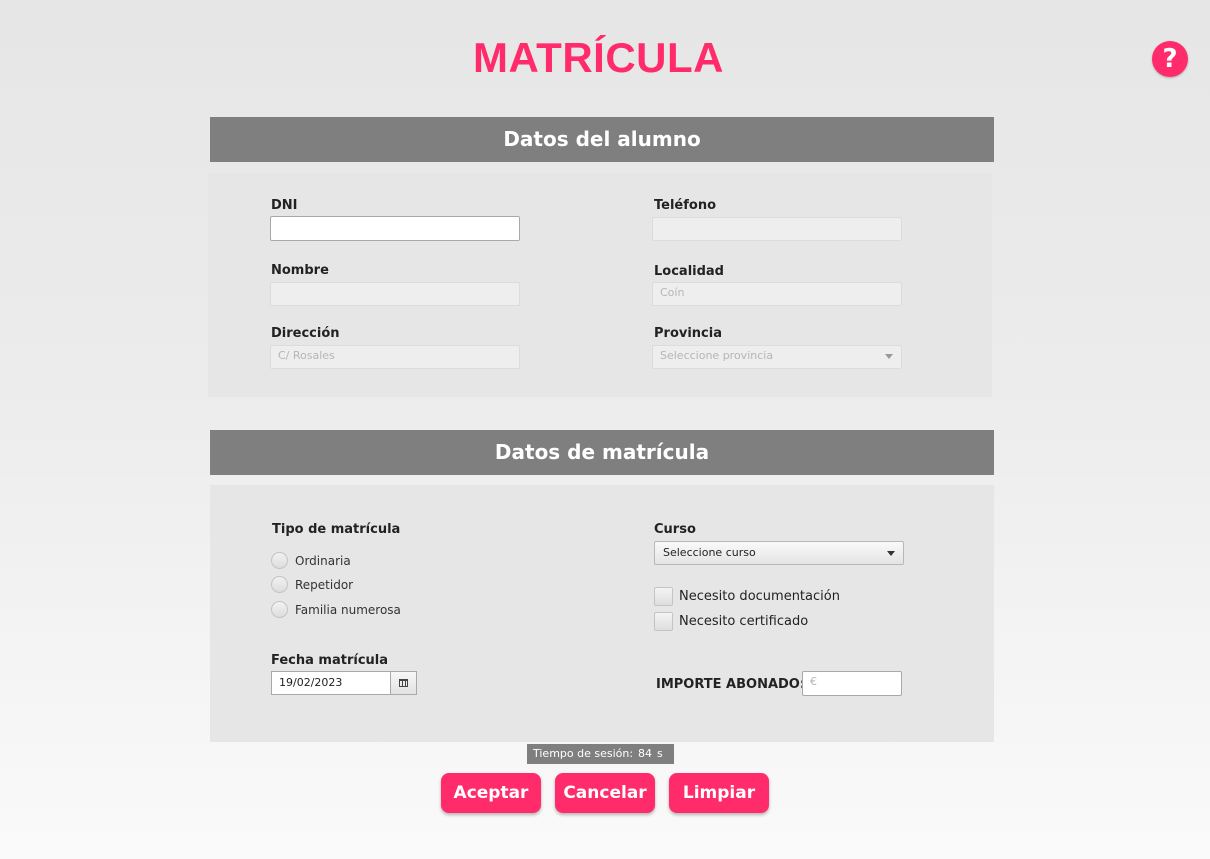 This screenshot has width=1210, height=859. I want to click on checkbox-certificado-label: Necesito certificado, so click(744, 621).